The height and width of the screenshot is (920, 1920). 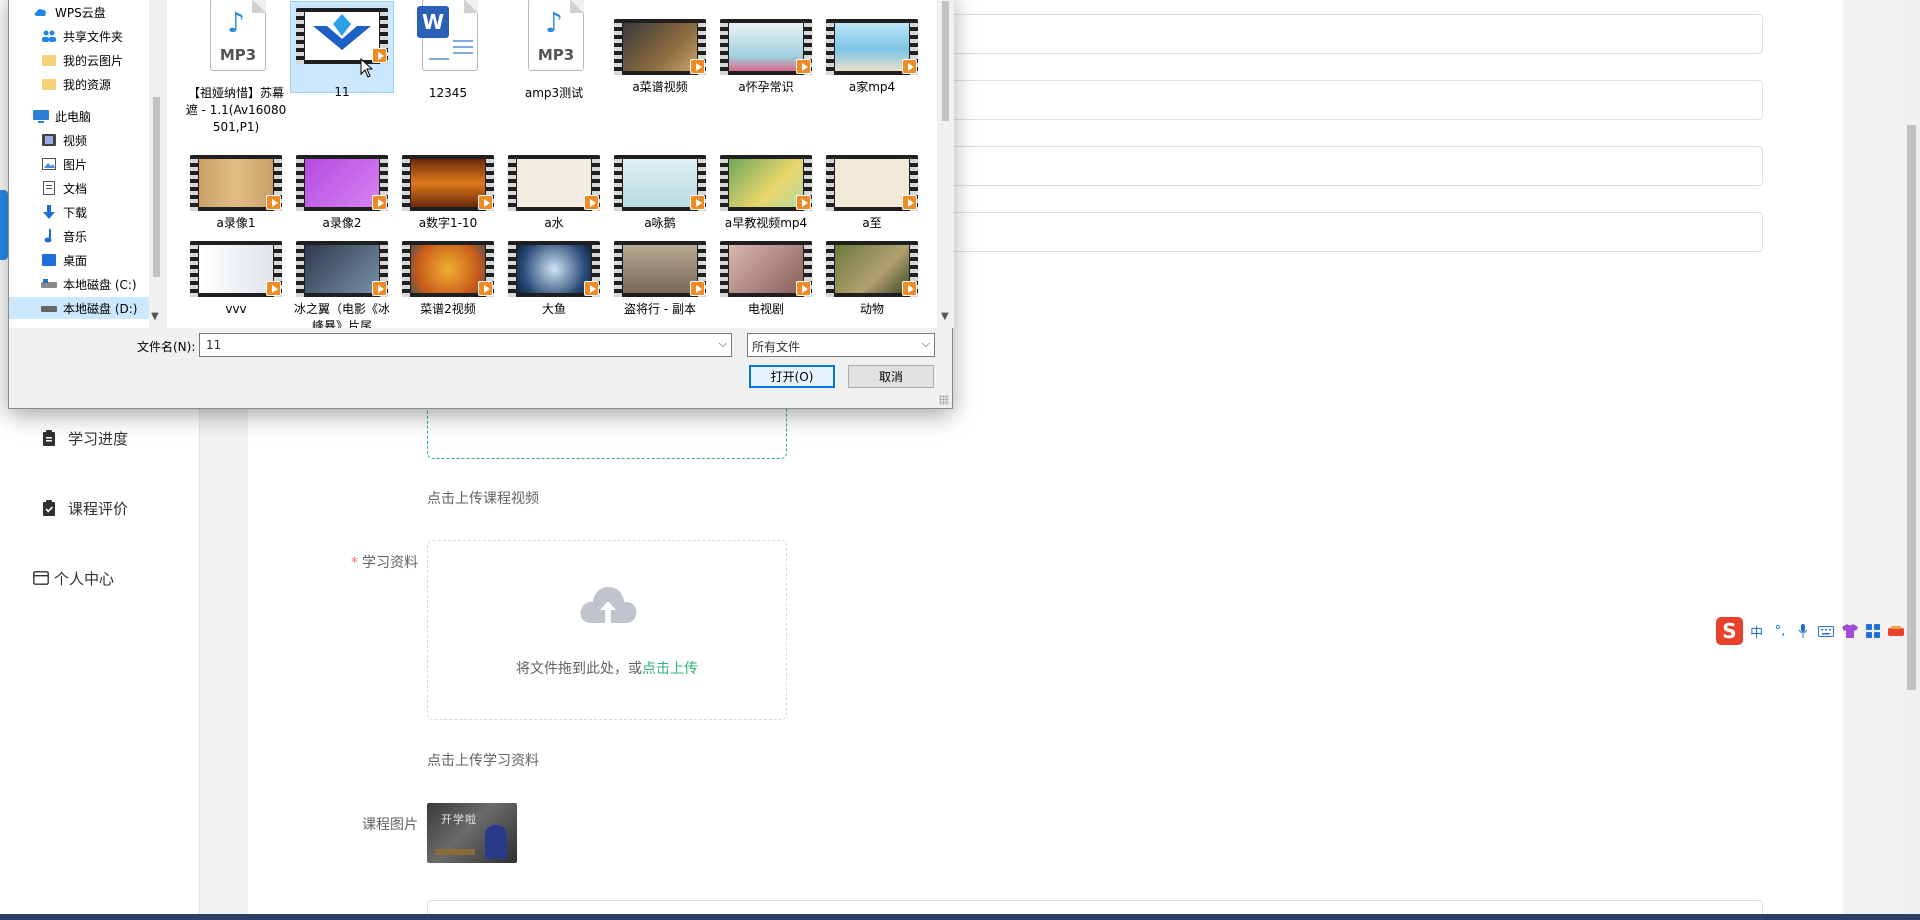 What do you see at coordinates (448, 279) in the screenshot?
I see `file-item-video: 菜谱2视频` at bounding box center [448, 279].